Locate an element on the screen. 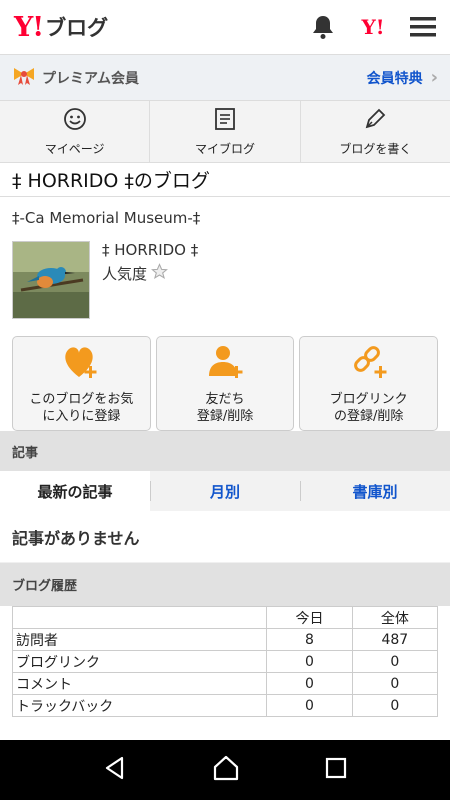  table-row: コメント 0 0 is located at coordinates (225, 683).